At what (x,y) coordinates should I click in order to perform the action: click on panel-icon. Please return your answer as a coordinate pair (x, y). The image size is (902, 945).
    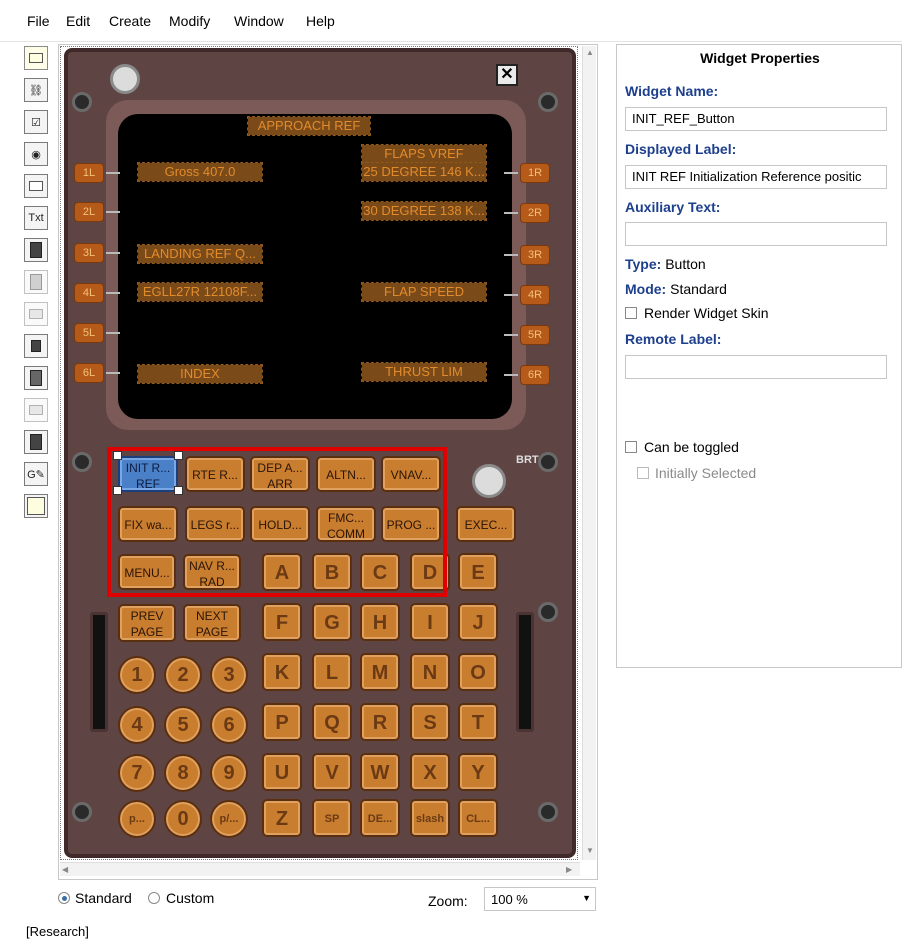
    Looking at the image, I should click on (36, 250).